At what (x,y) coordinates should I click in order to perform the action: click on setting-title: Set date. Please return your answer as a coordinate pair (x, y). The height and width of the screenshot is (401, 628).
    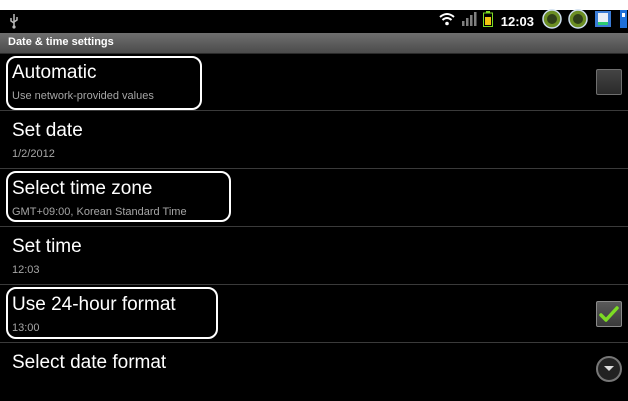
    Looking at the image, I should click on (47, 130).